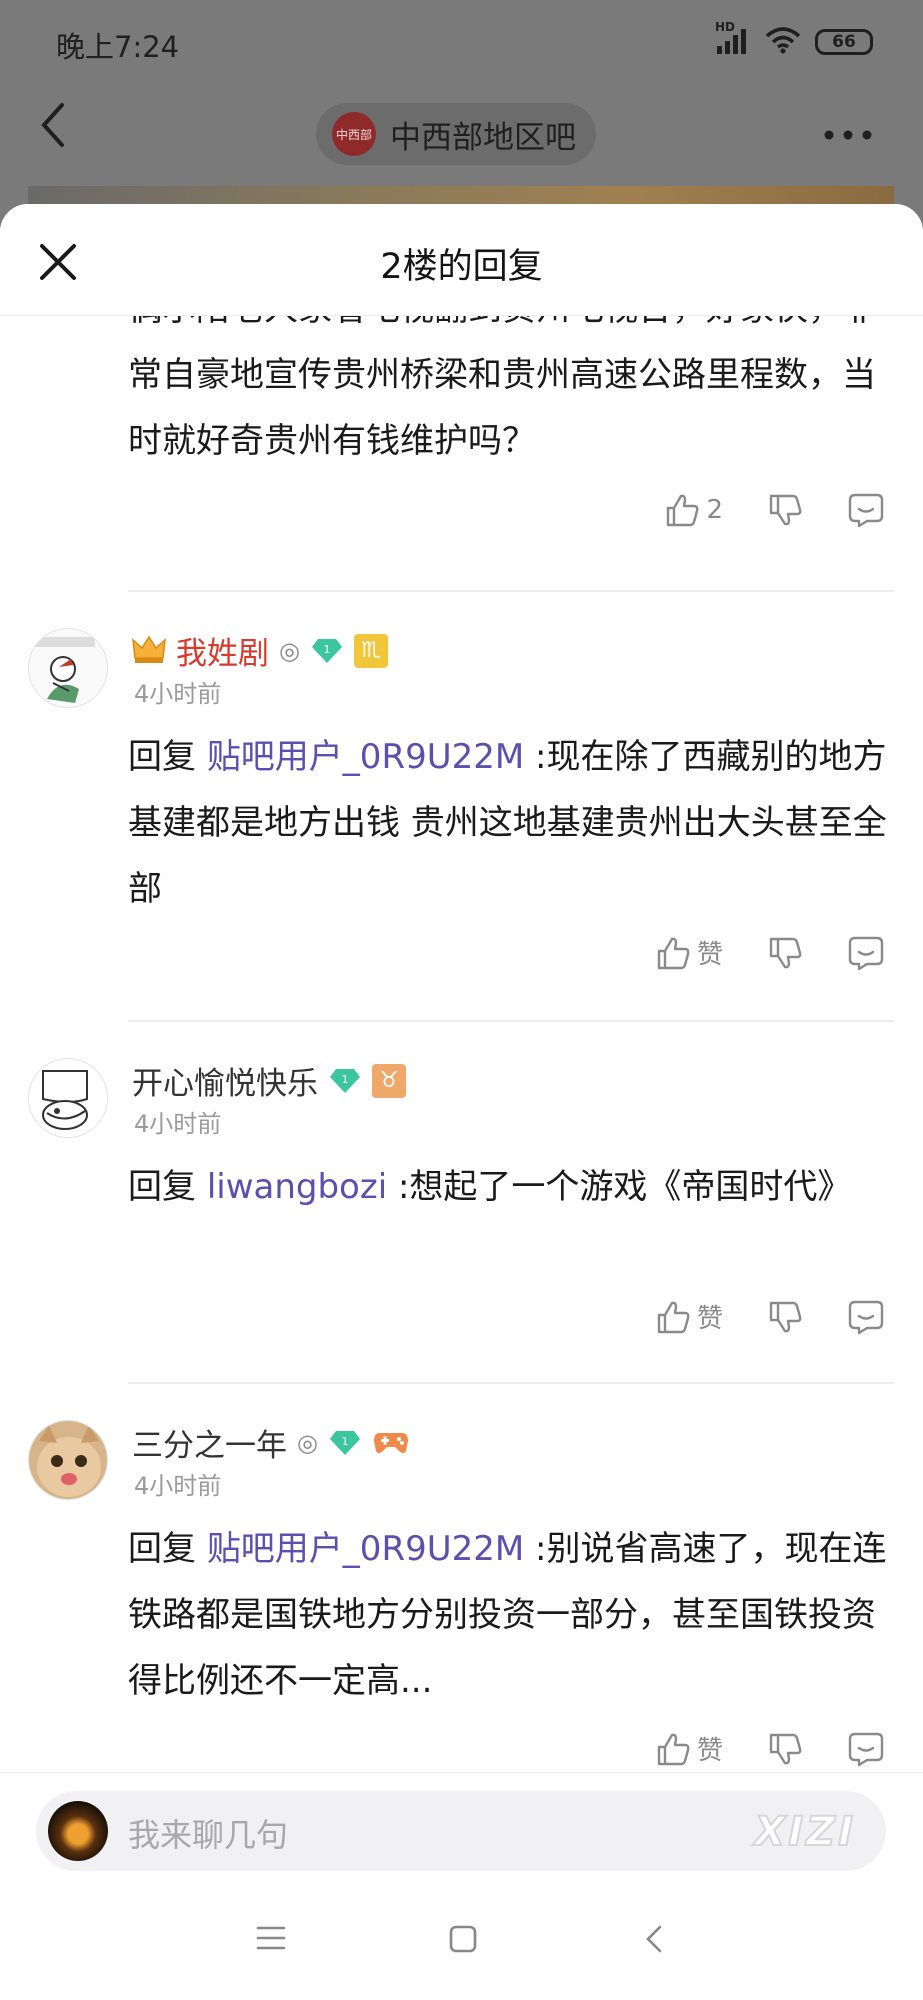  I want to click on back-icon, so click(53, 131).